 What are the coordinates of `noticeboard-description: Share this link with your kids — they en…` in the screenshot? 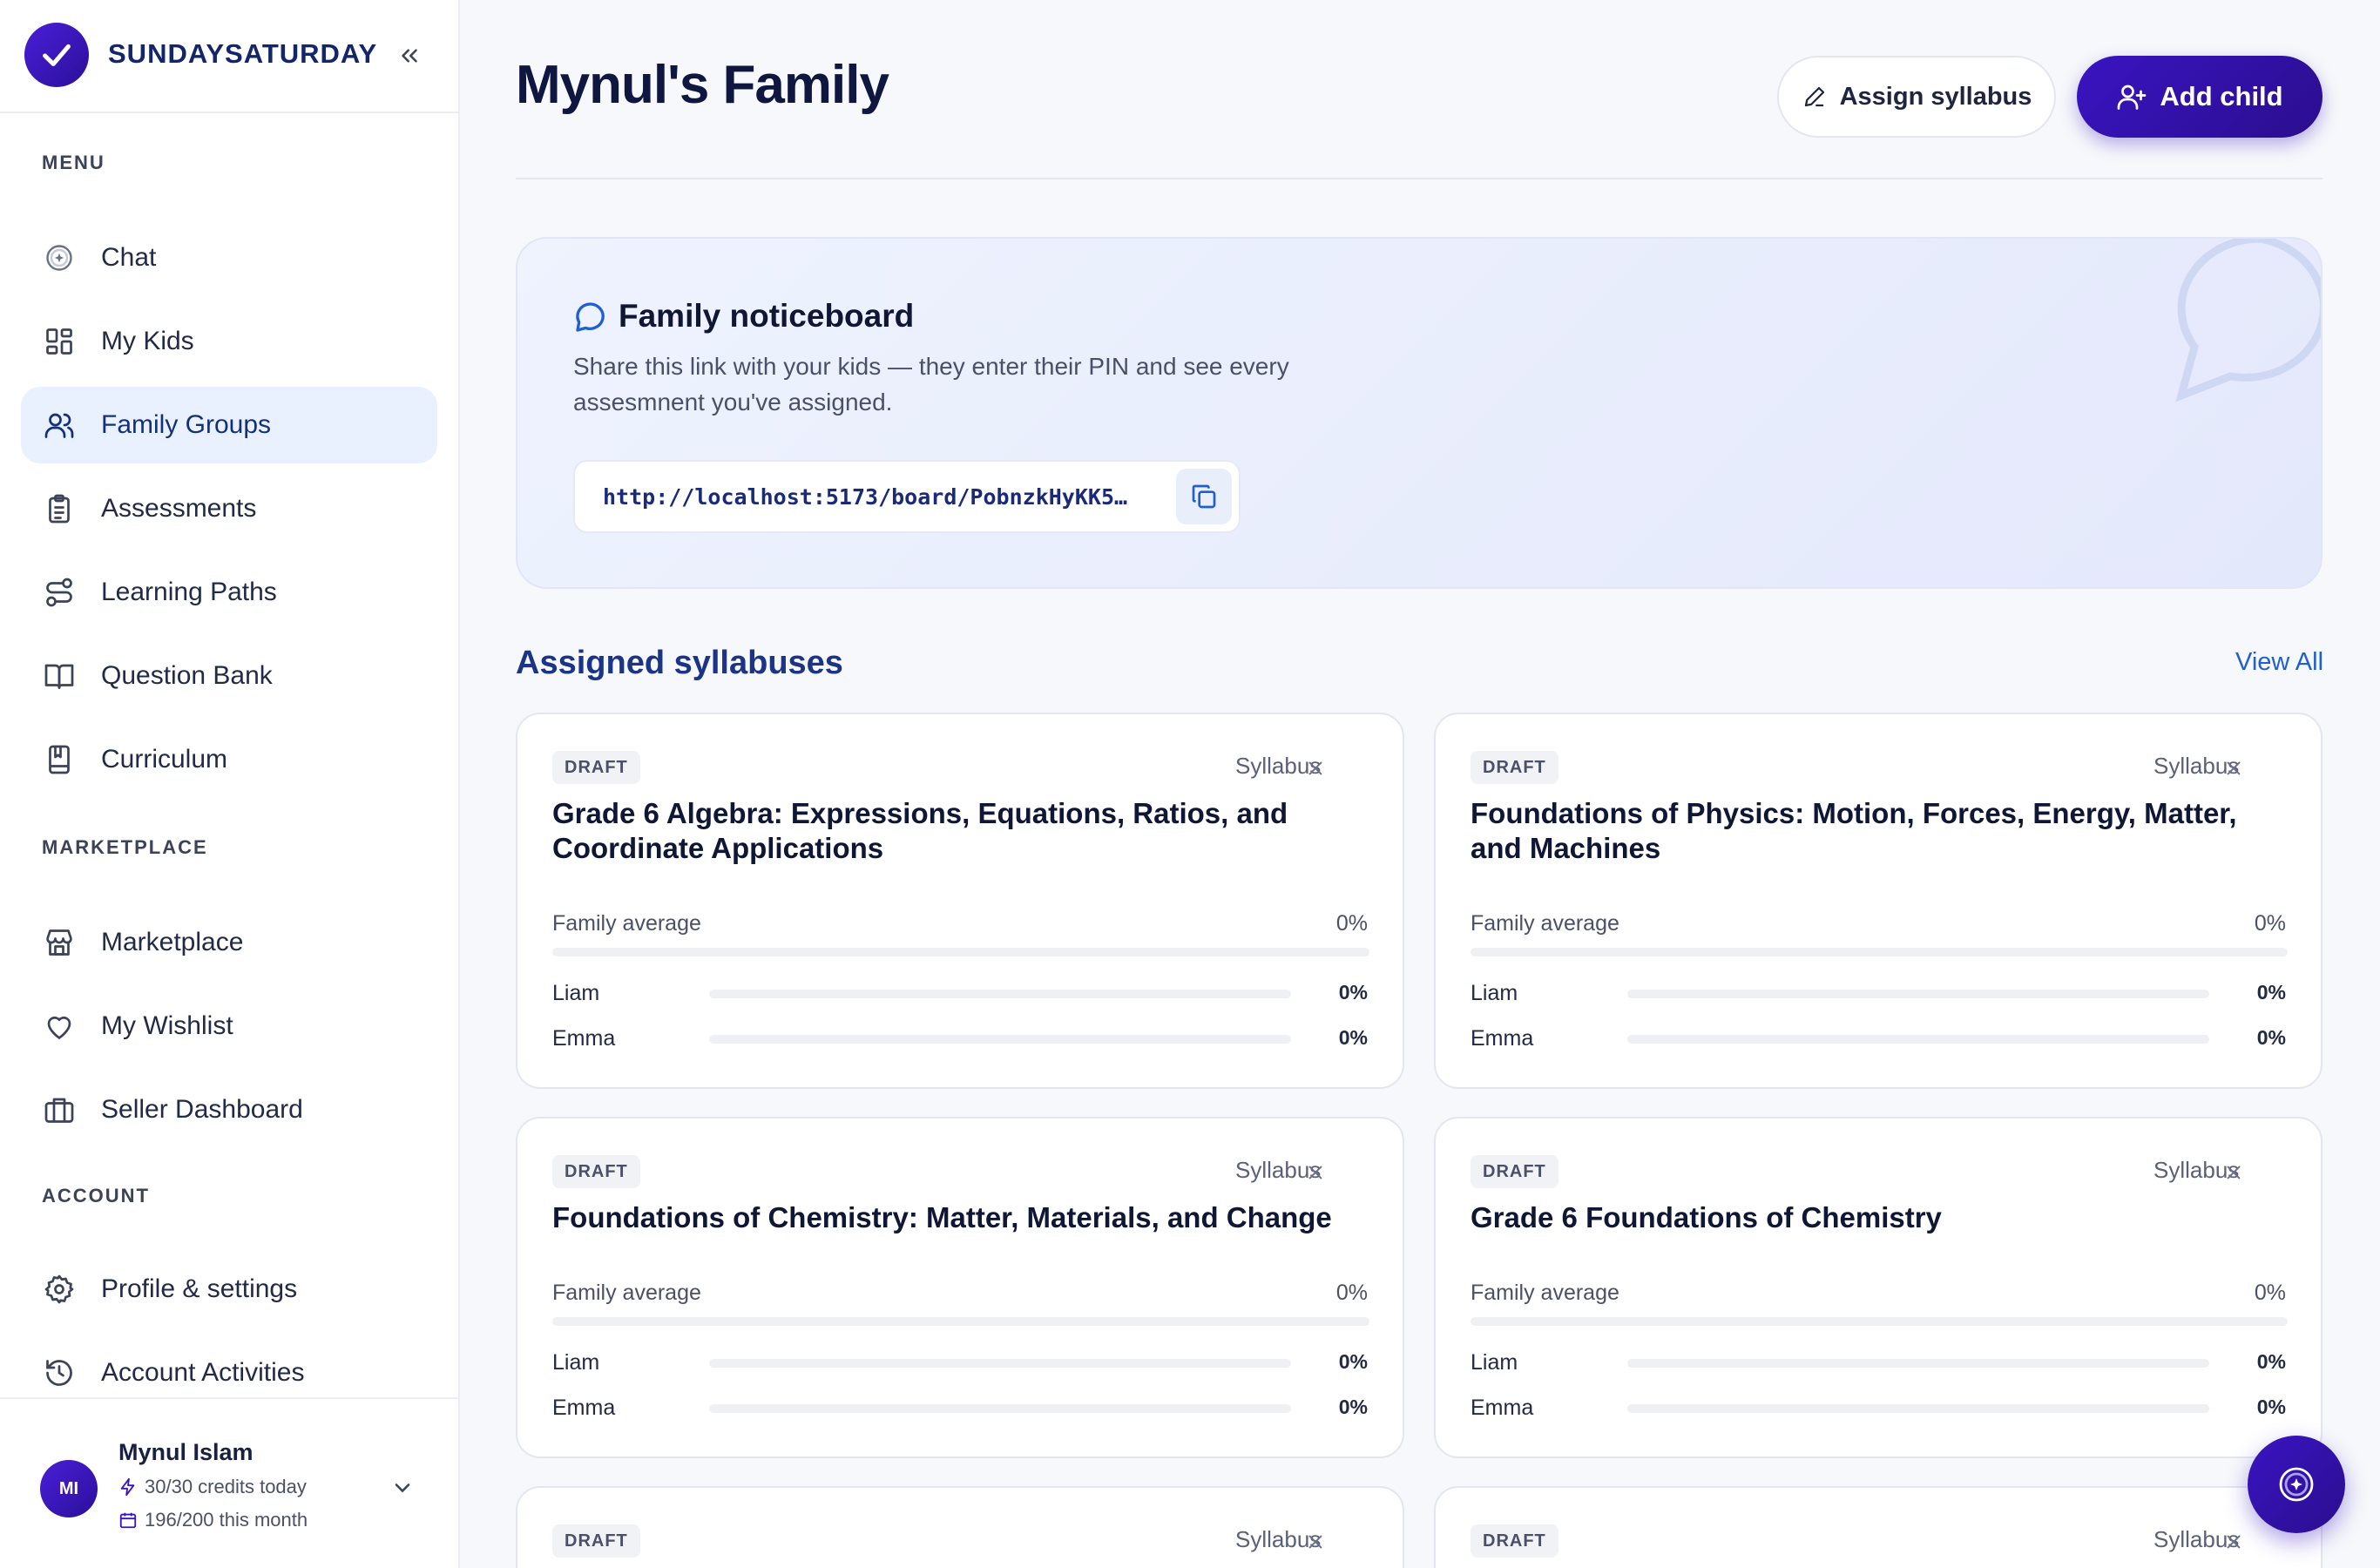 It's located at (931, 384).